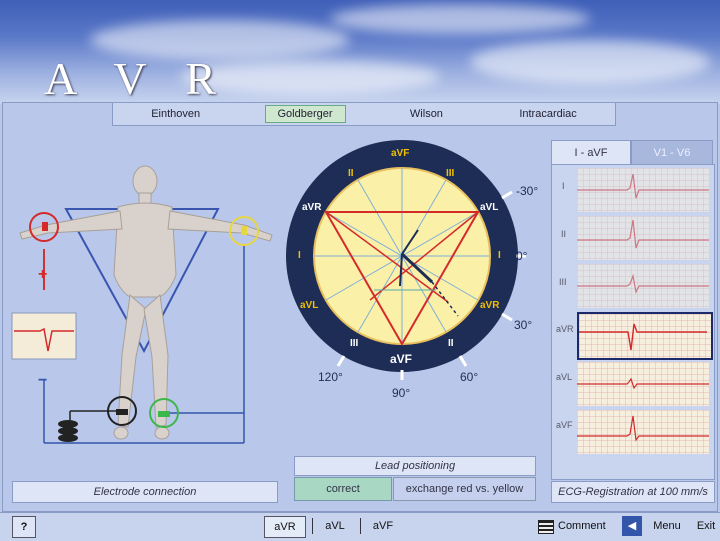  I want to click on deg-90: 90°, so click(401, 393).